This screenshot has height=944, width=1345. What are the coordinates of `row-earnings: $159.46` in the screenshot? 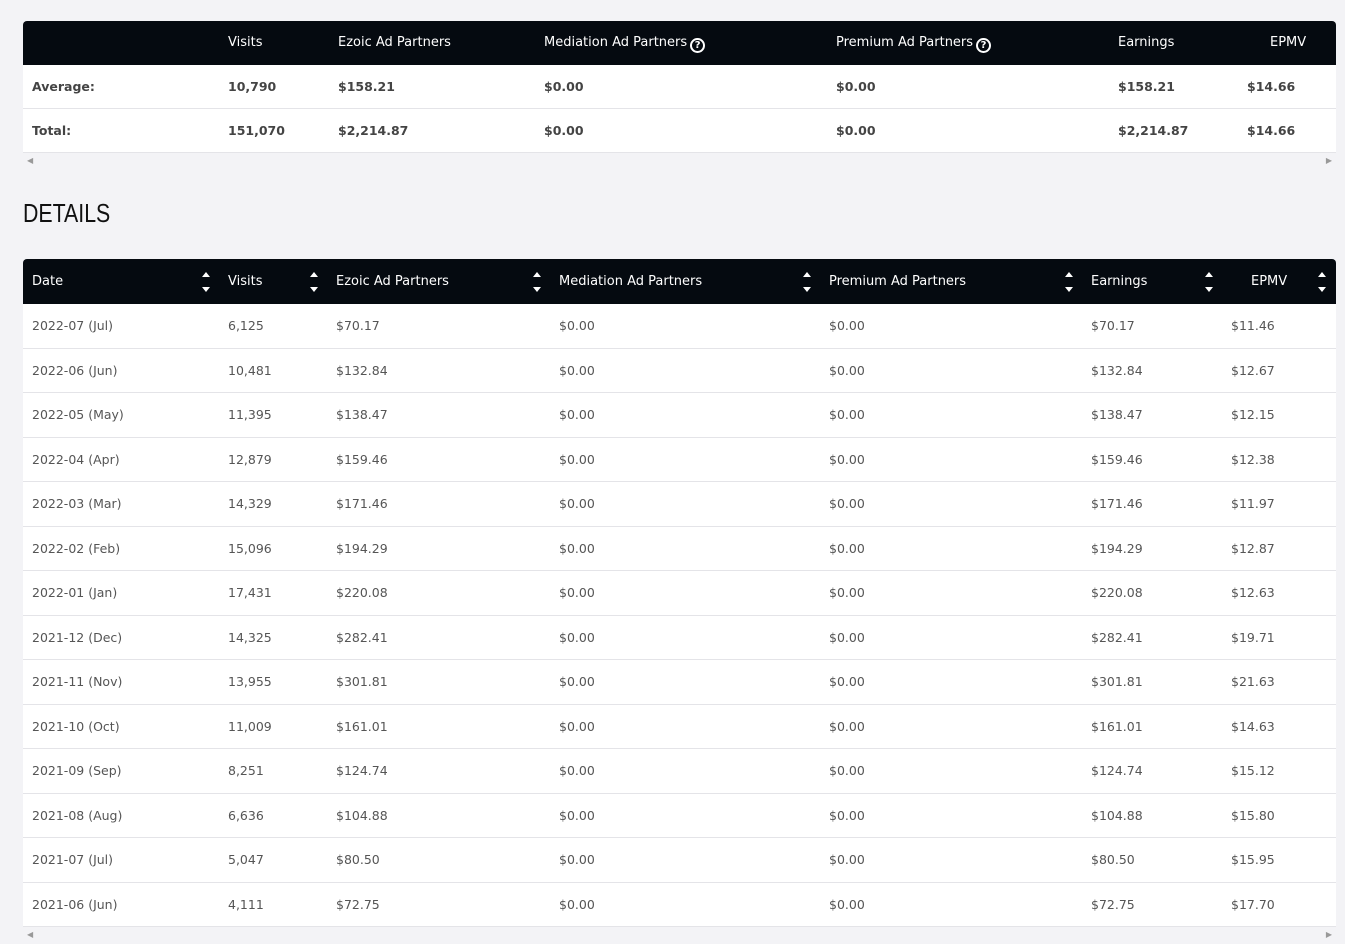 It's located at (1117, 459).